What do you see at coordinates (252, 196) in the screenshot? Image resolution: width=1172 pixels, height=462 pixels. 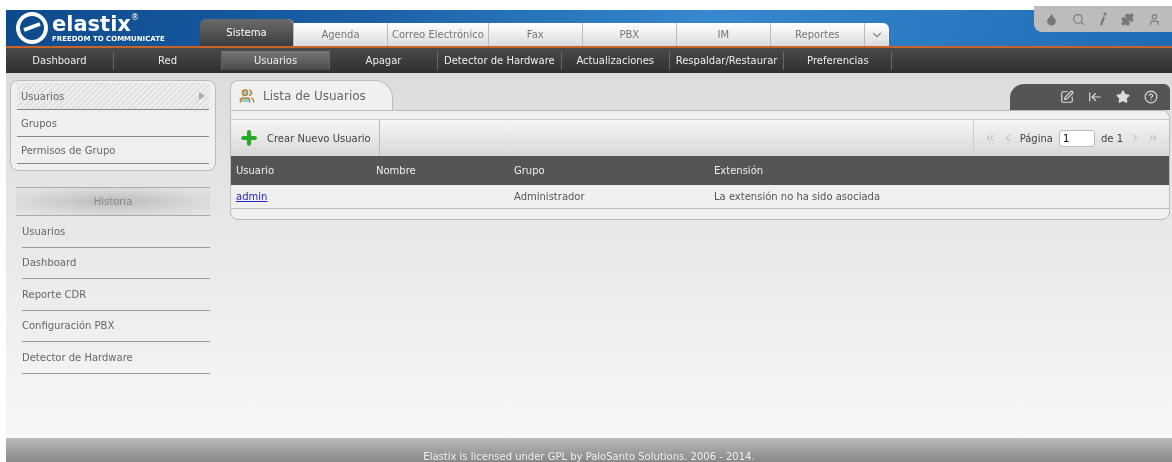 I see `user-link: admin` at bounding box center [252, 196].